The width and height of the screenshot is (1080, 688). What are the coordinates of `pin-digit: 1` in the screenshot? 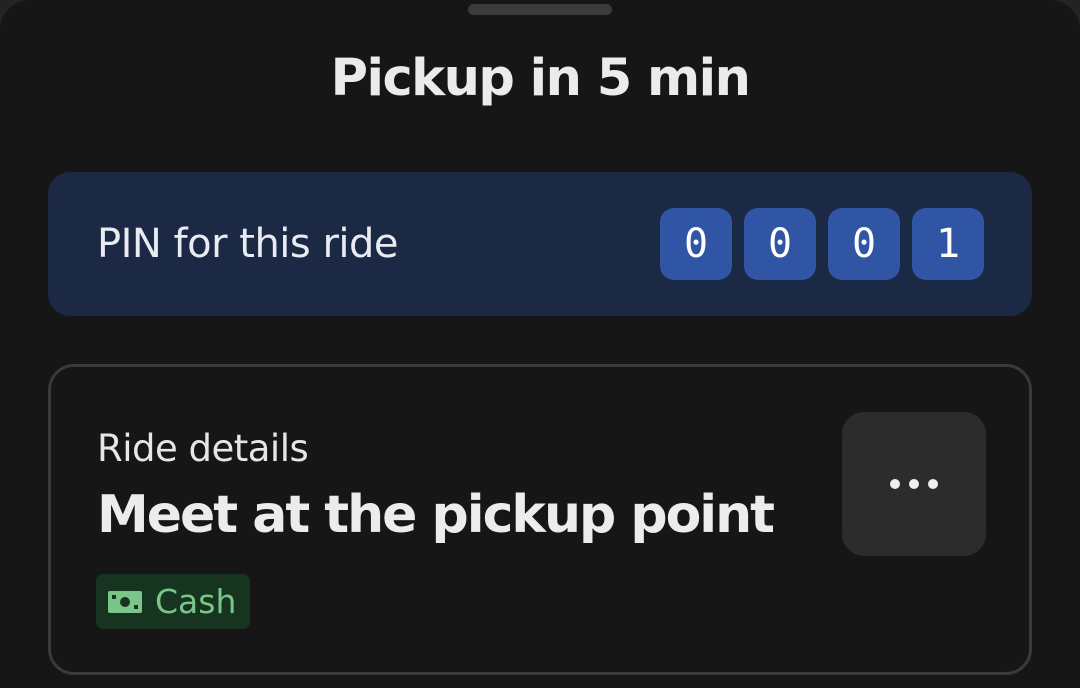 It's located at (948, 244).